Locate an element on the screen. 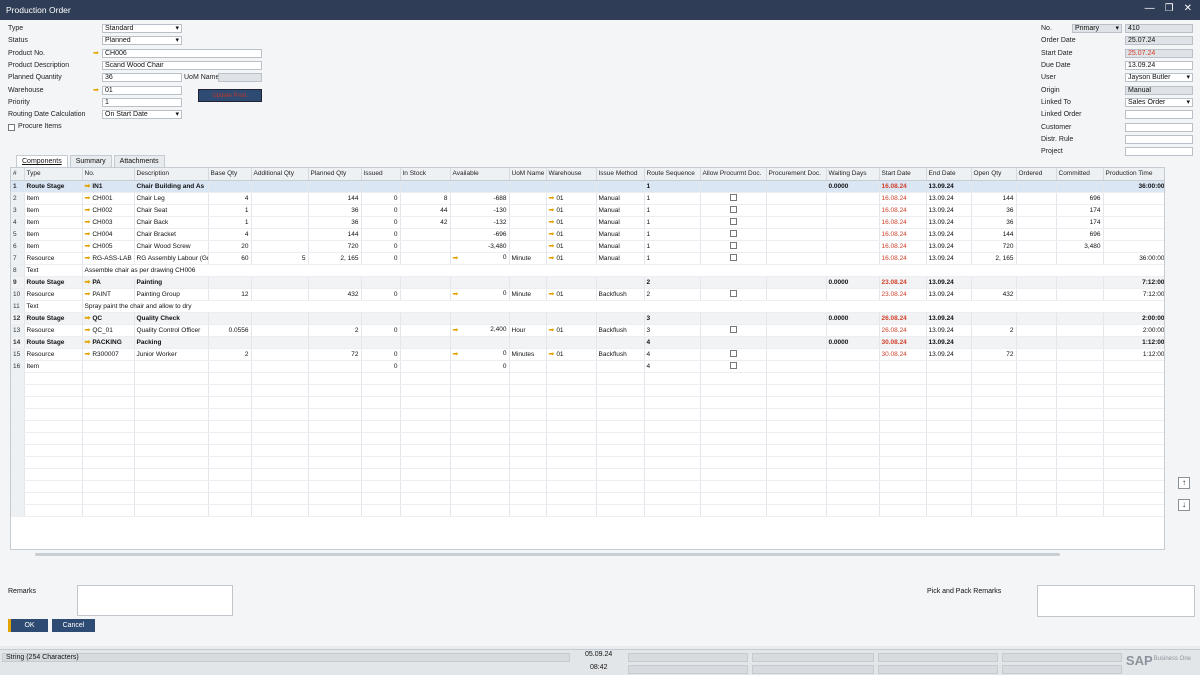 The width and height of the screenshot is (1200, 675). cell-committed: 174 is located at coordinates (1080, 210).